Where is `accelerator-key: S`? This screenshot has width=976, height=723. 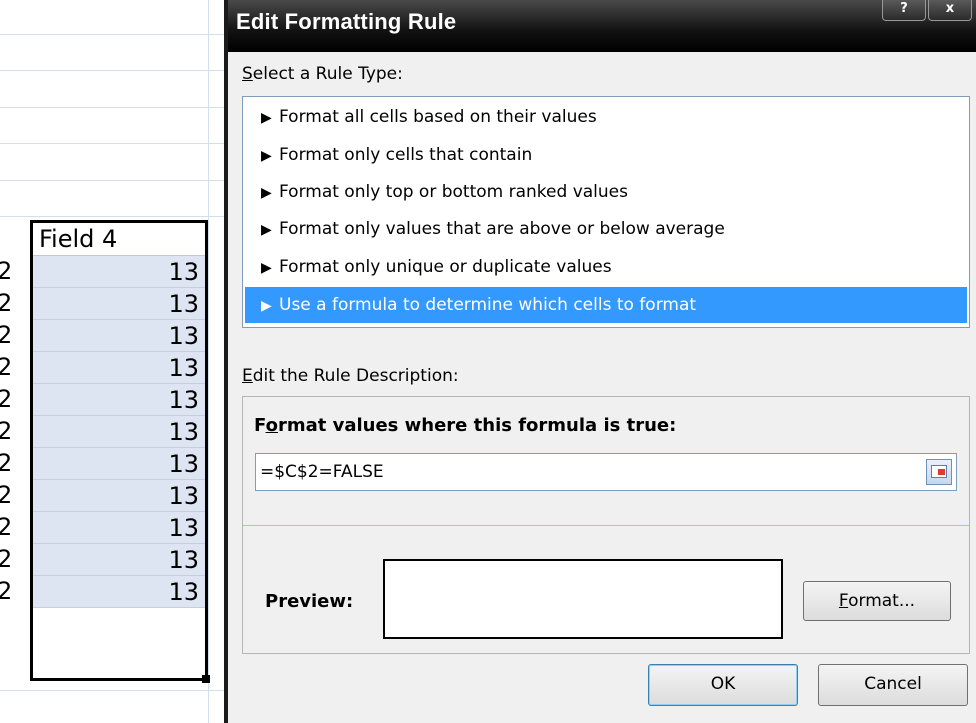
accelerator-key: S is located at coordinates (247, 74).